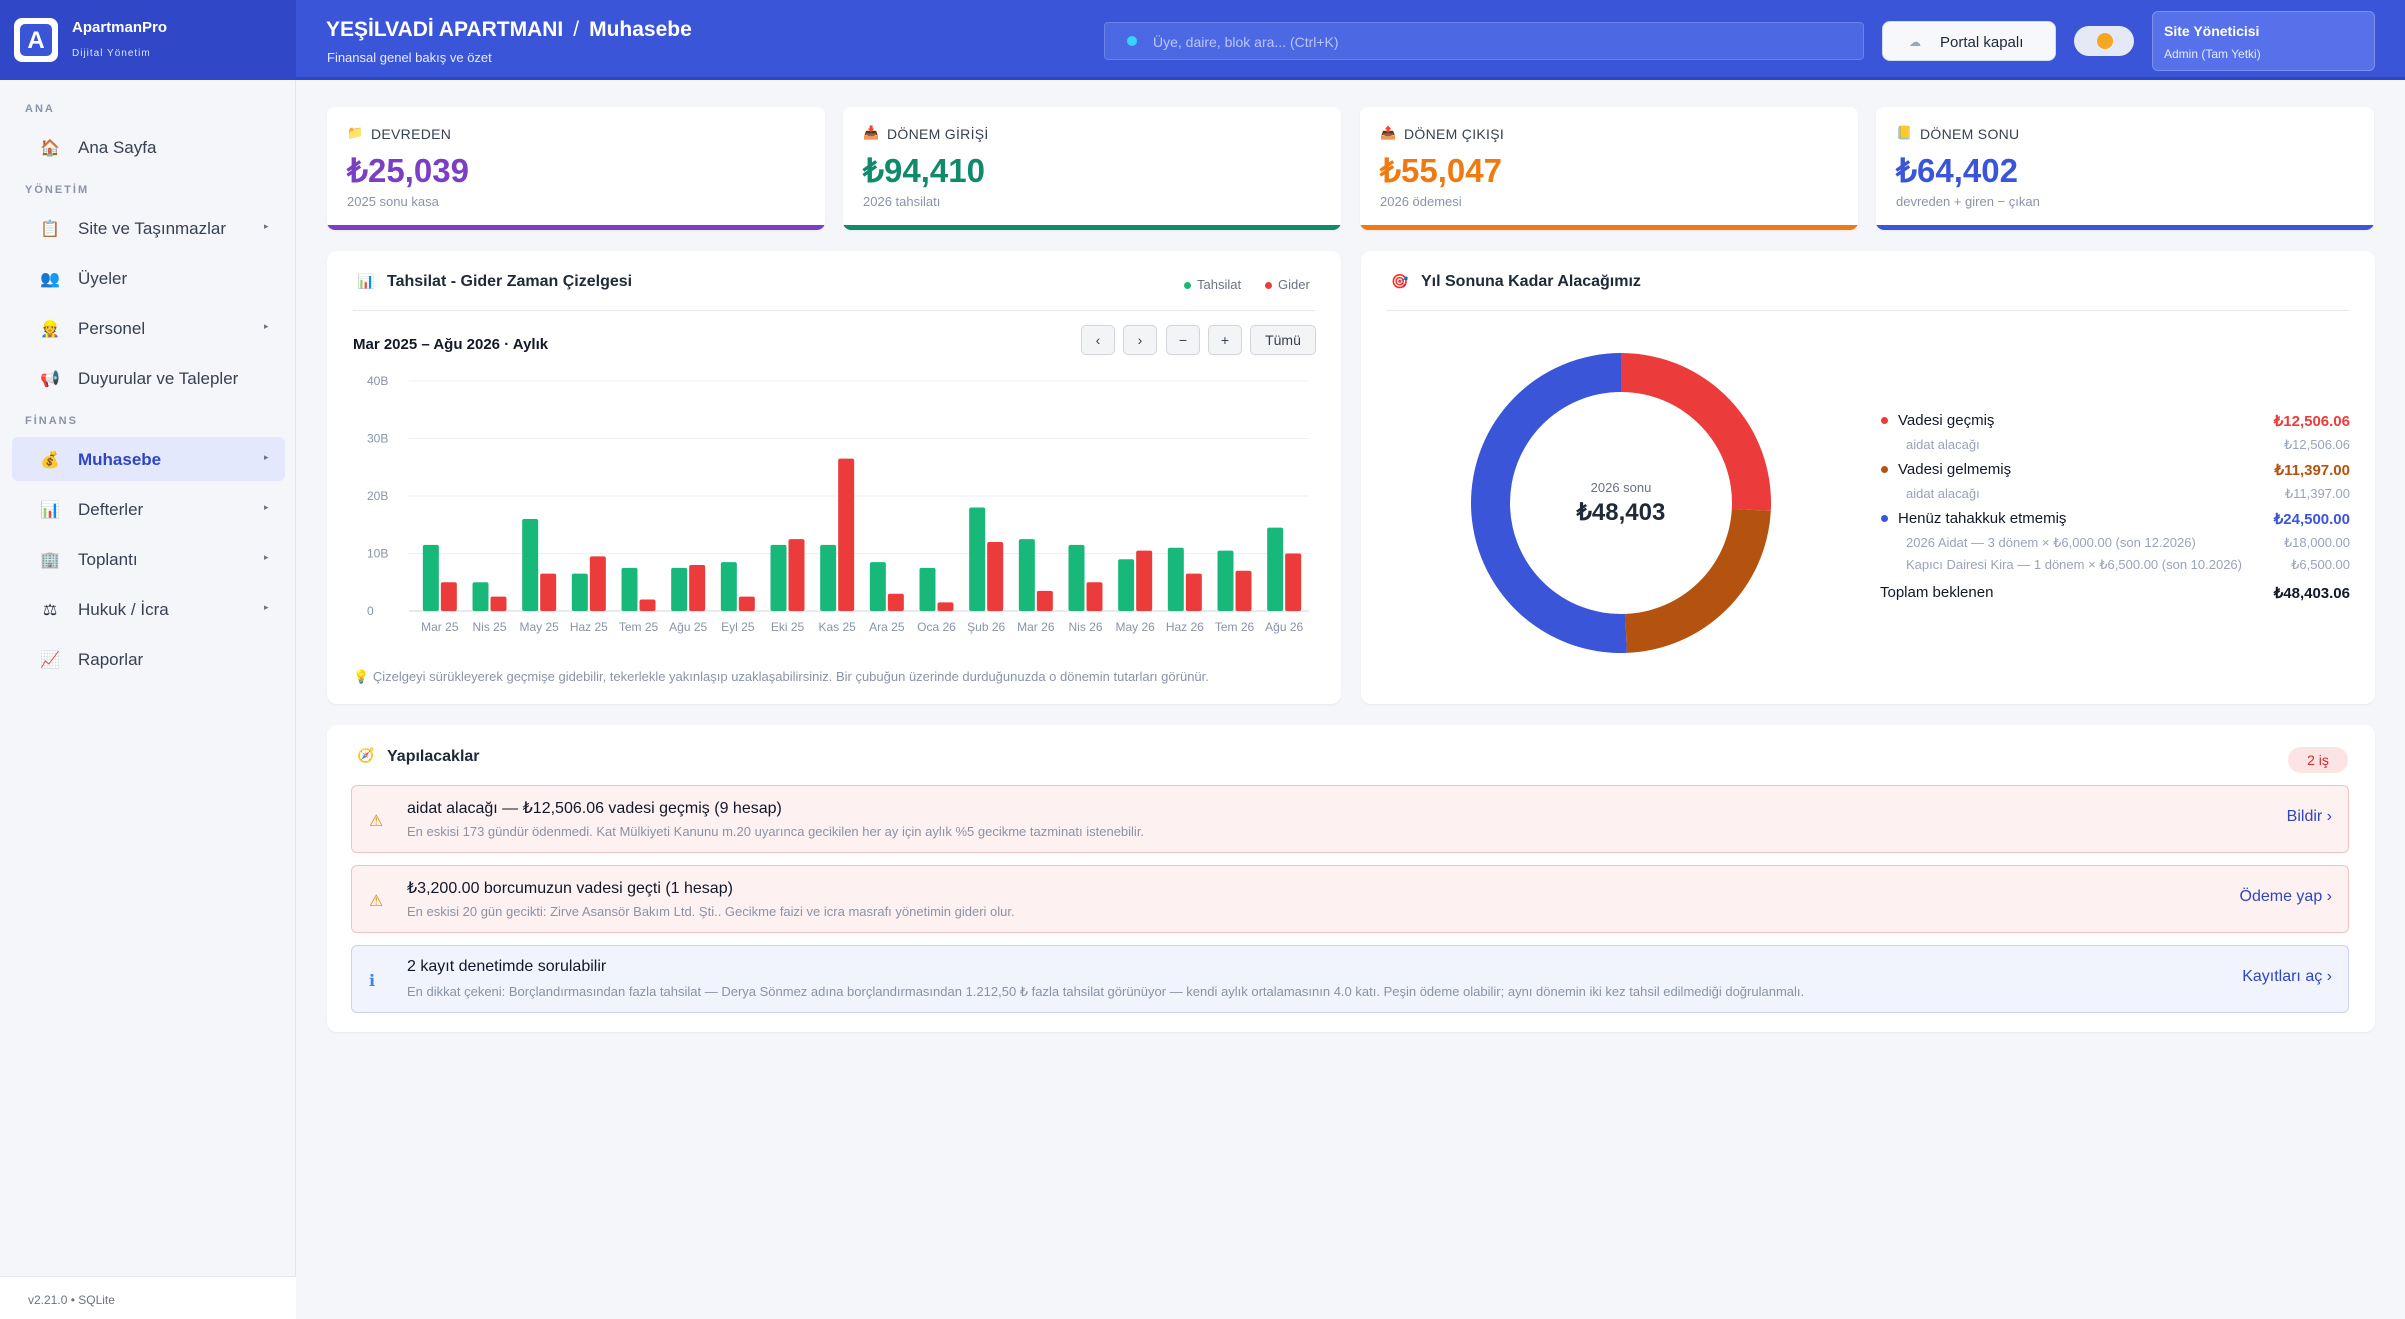  What do you see at coordinates (640, 29) in the screenshot?
I see `section-name: Muhasebe` at bounding box center [640, 29].